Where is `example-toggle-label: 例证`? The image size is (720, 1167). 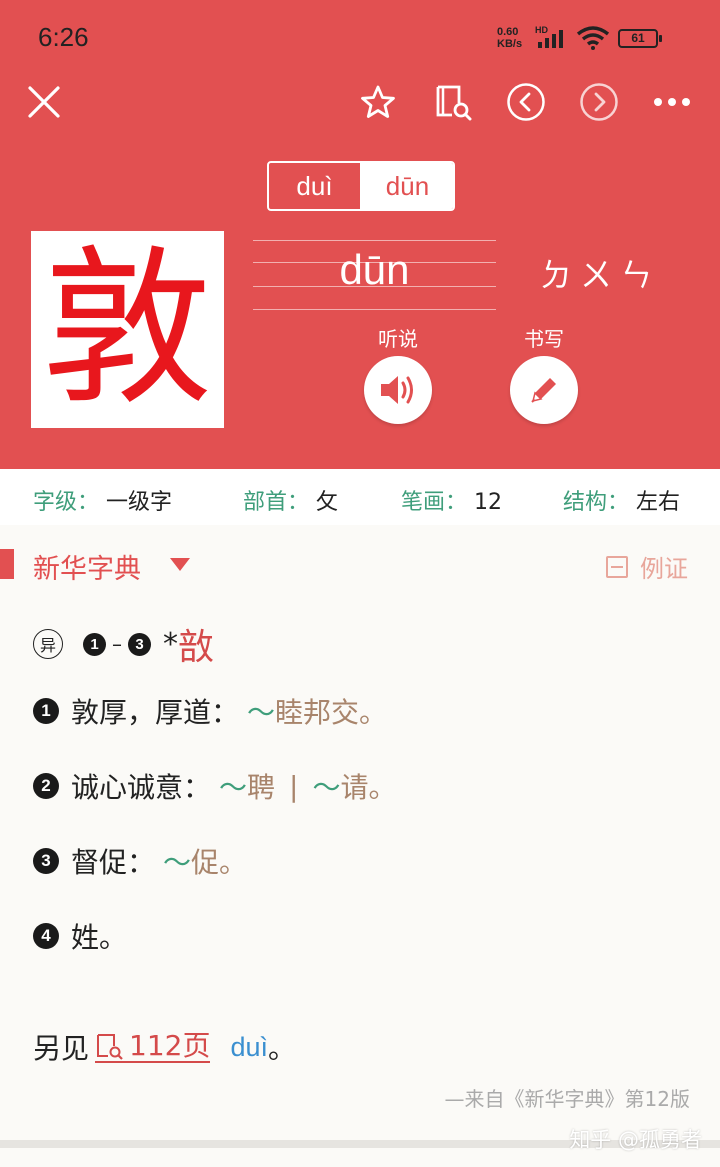
example-toggle-label: 例证 is located at coordinates (664, 569).